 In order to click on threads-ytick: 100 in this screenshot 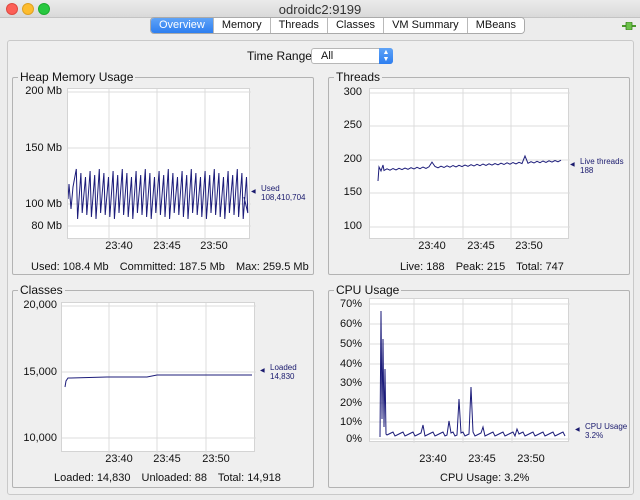, I will do `click(352, 226)`.